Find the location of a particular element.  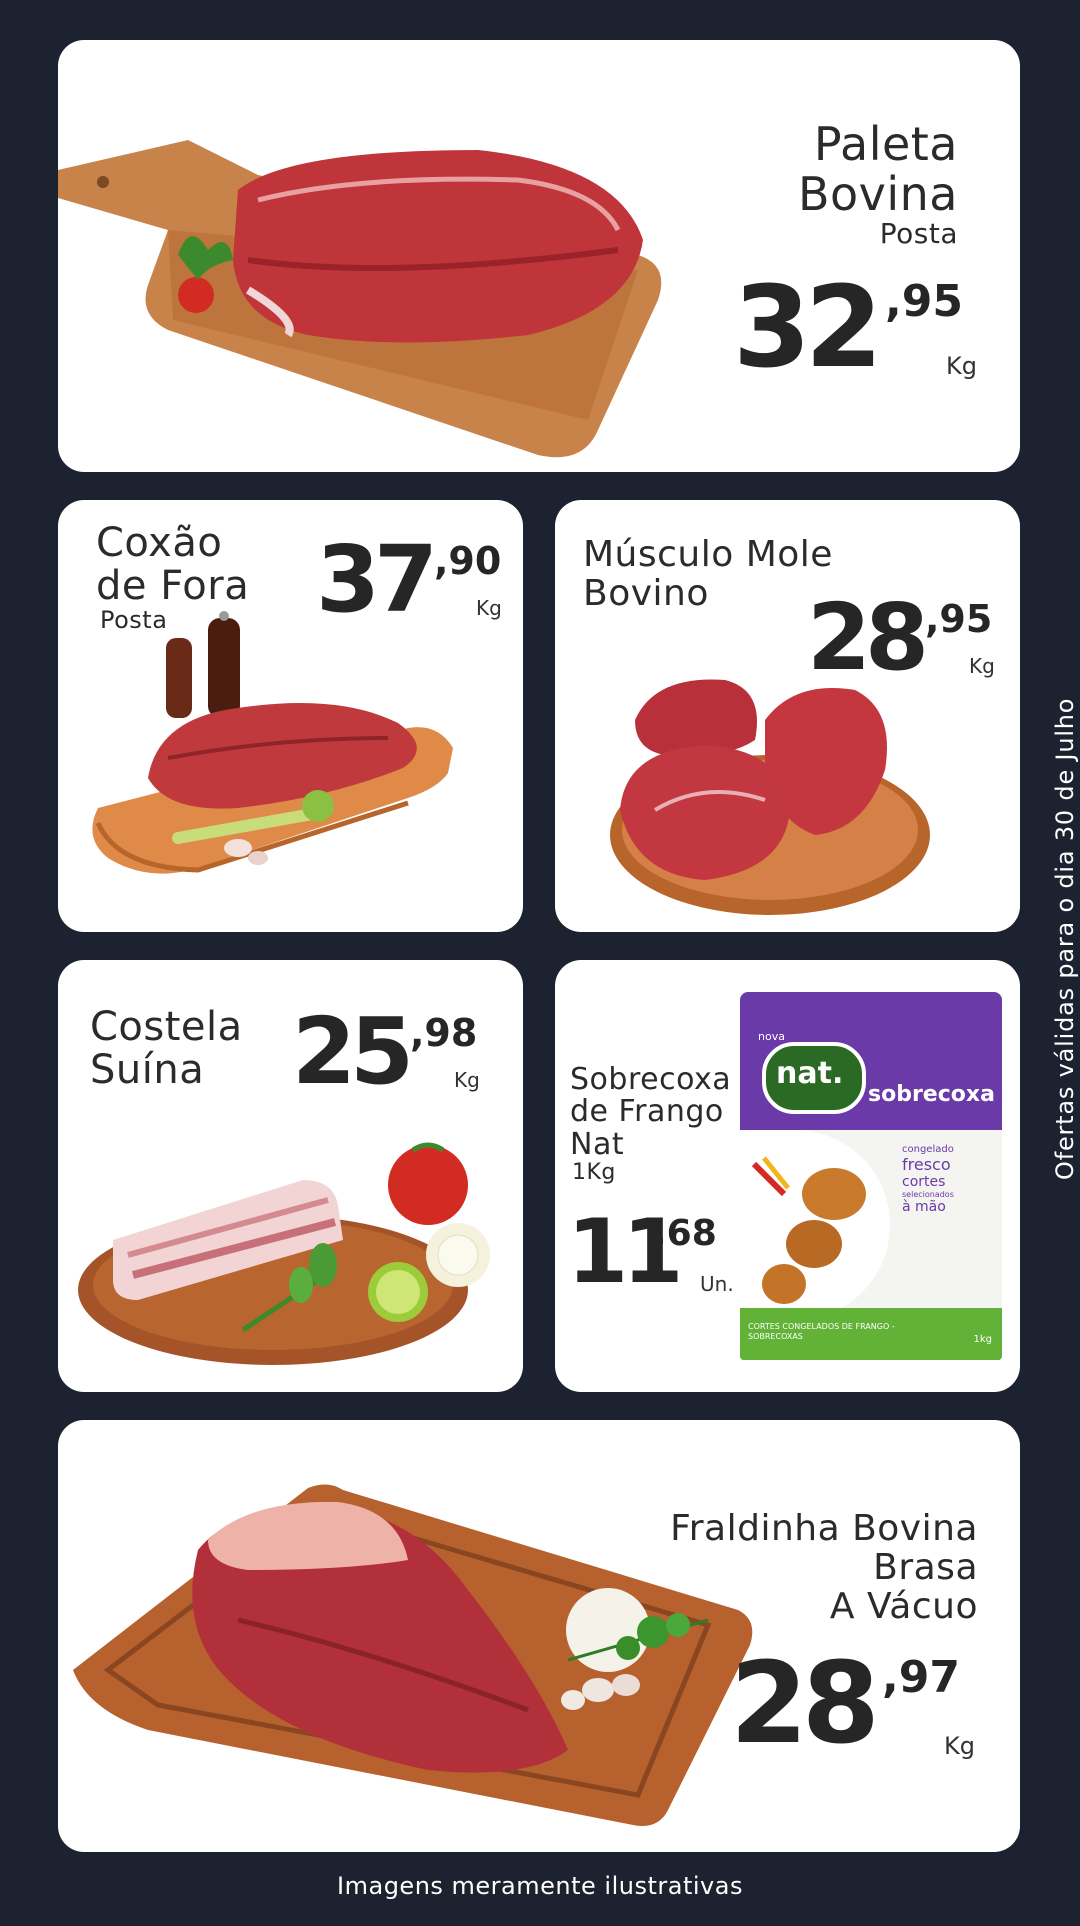

product-card-coxao: Coxão de Fora Posta 37 ,90 Kg is located at coordinates (290, 716).